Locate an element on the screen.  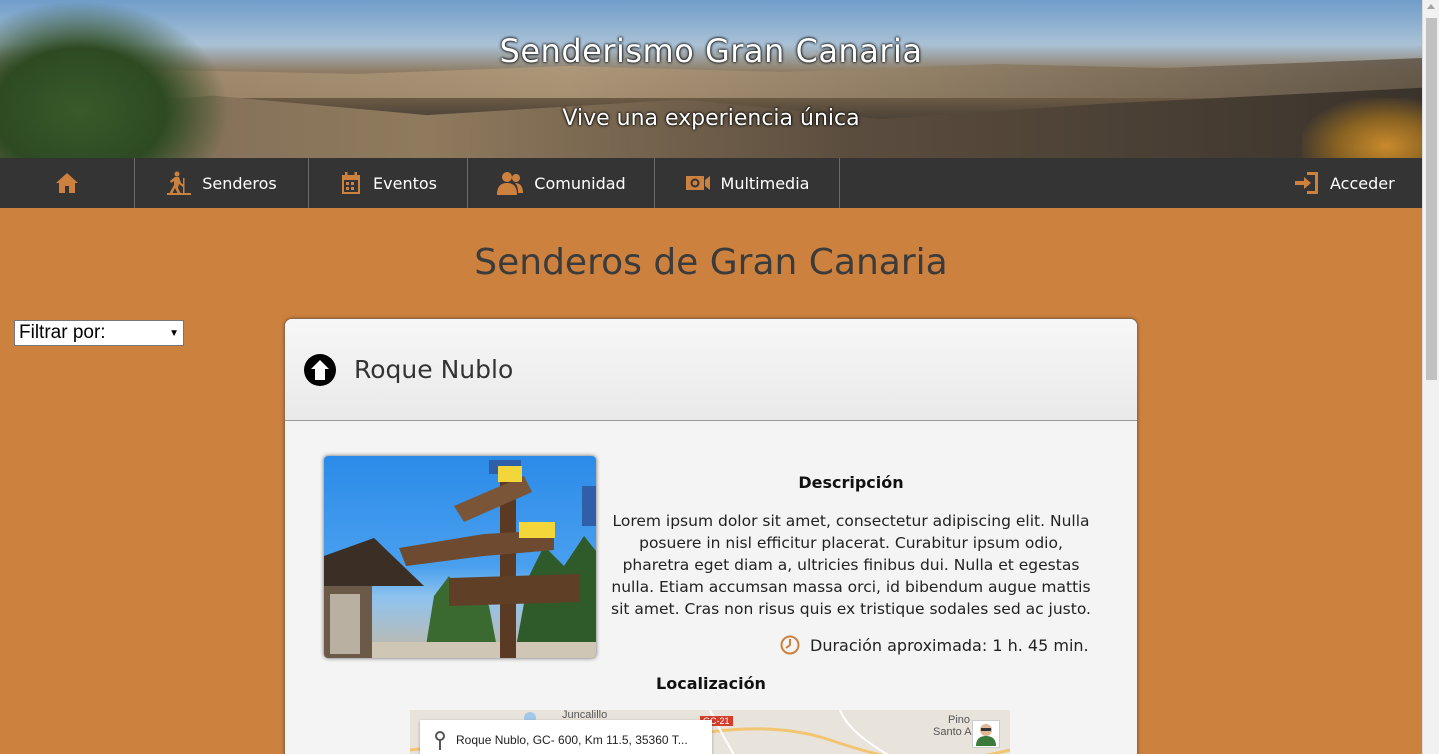
hiker-icon is located at coordinates (179, 183).